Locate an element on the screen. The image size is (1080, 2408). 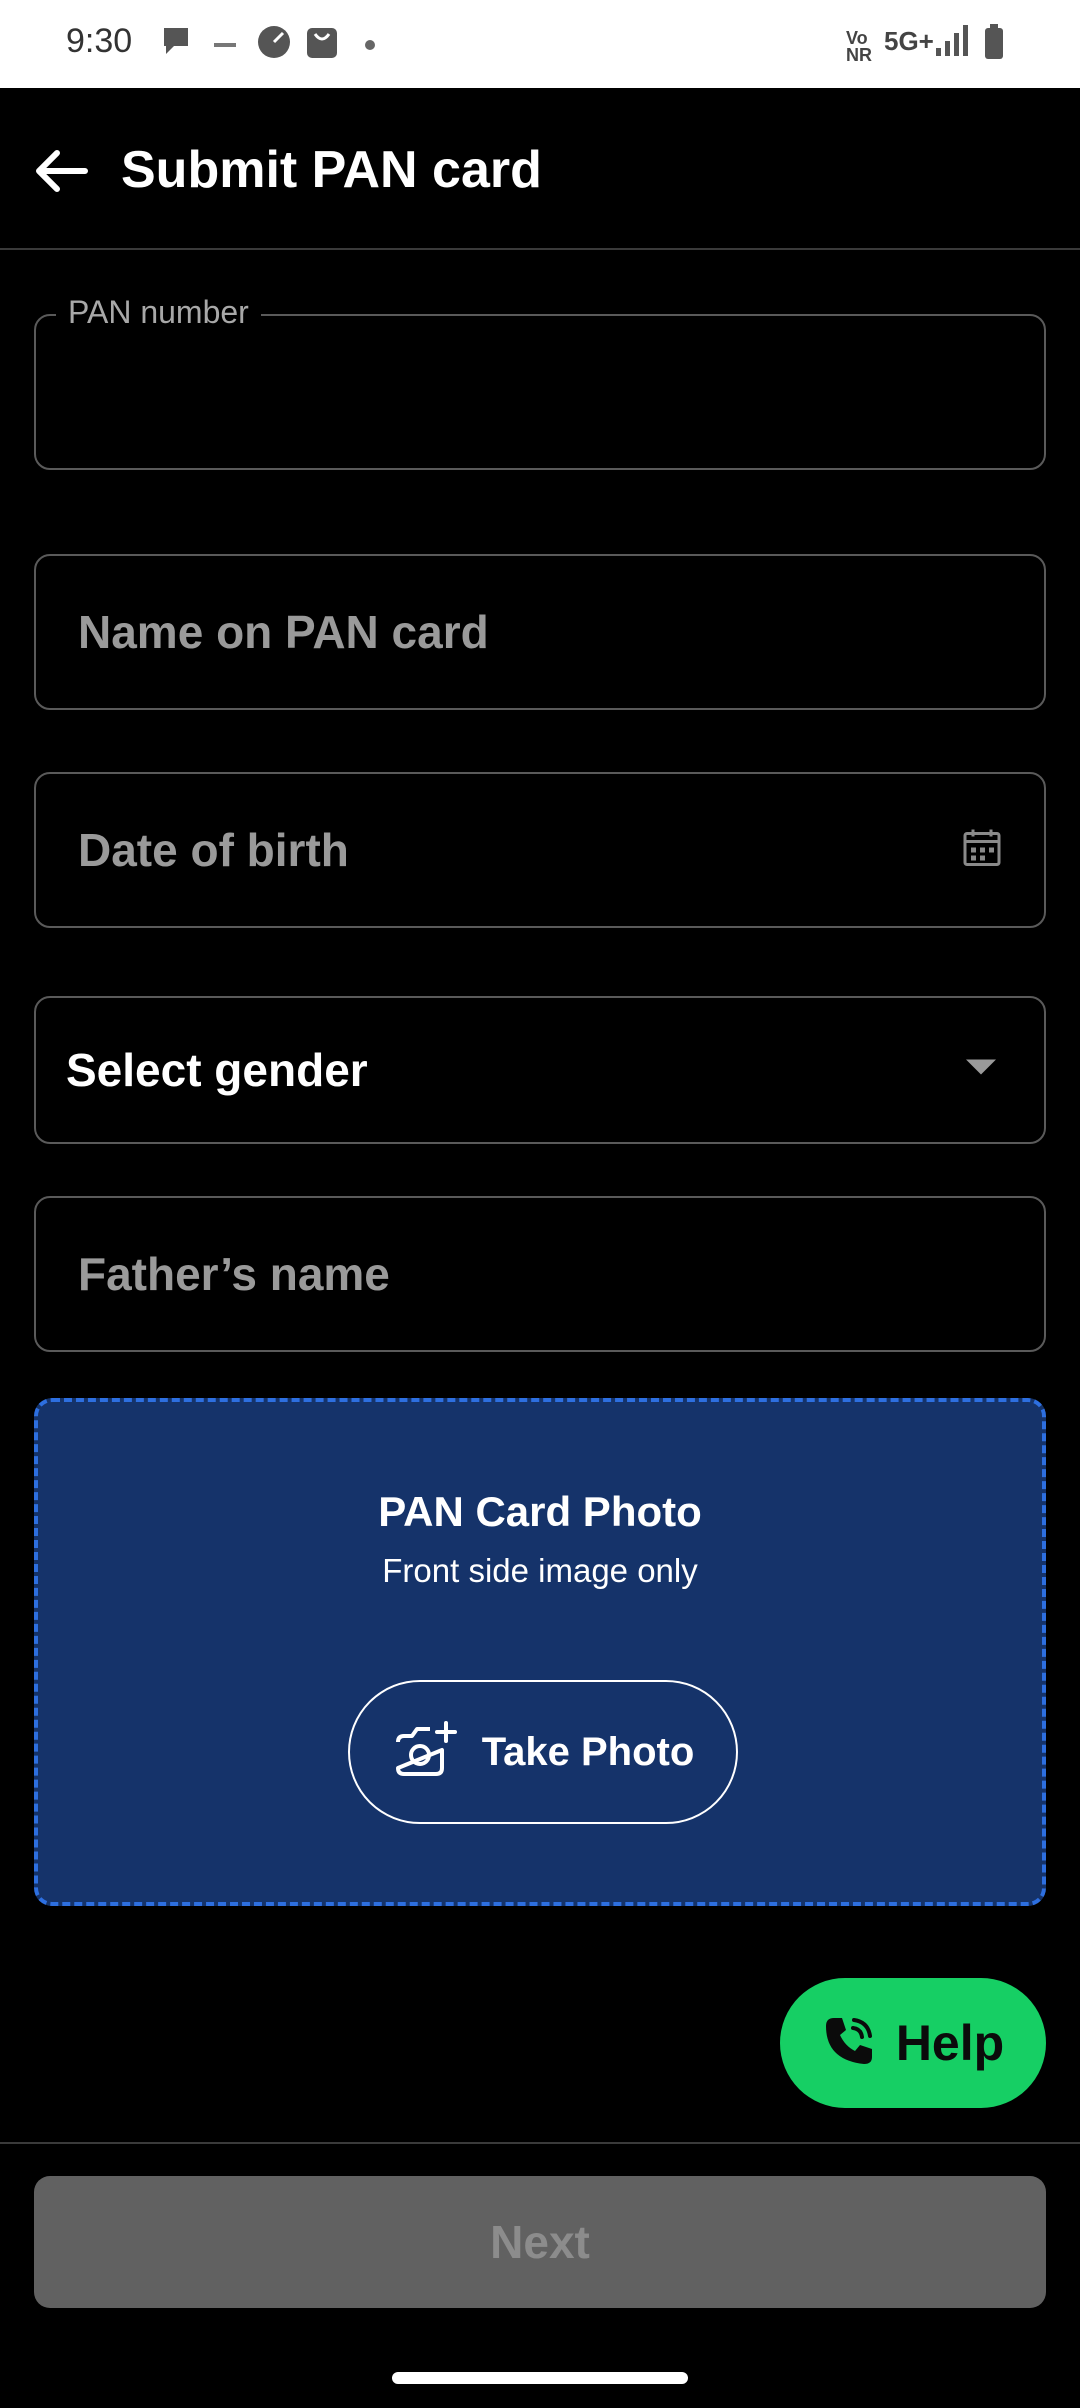
pan-number-field: PAN number is located at coordinates (540, 382).